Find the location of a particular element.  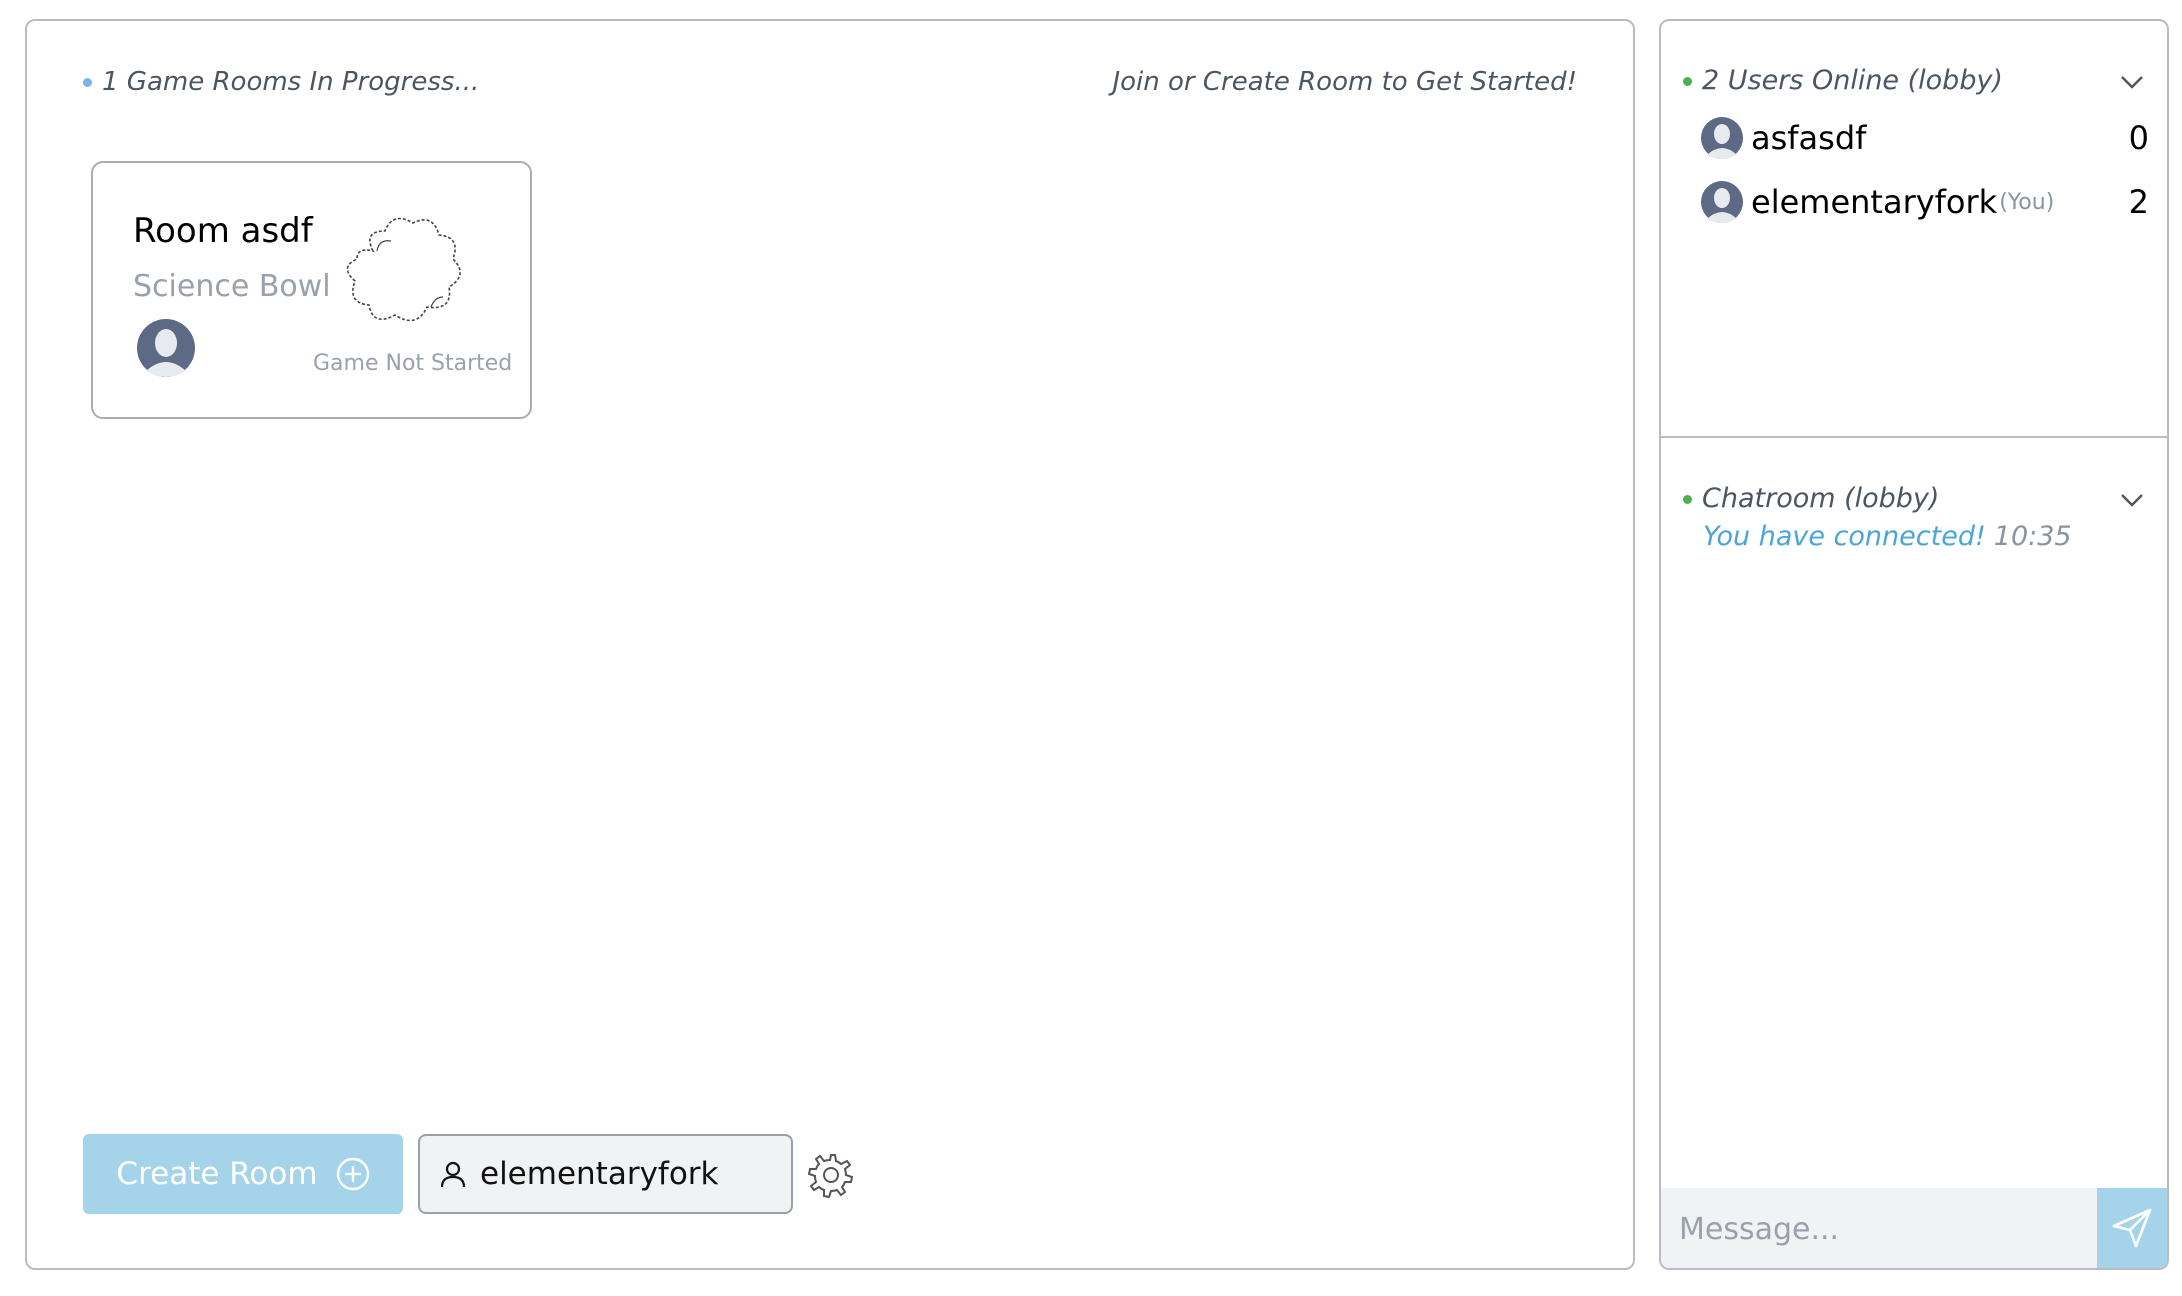

room-doodle-cloud-icon is located at coordinates (403, 269).